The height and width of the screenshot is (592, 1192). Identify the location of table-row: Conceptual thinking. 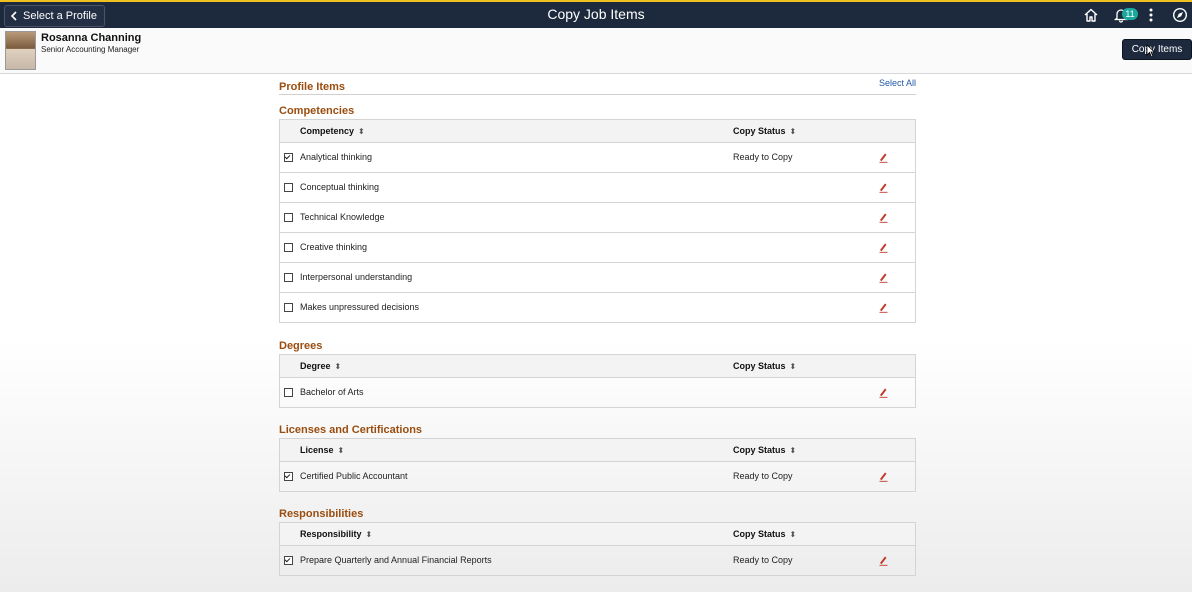
(597, 188).